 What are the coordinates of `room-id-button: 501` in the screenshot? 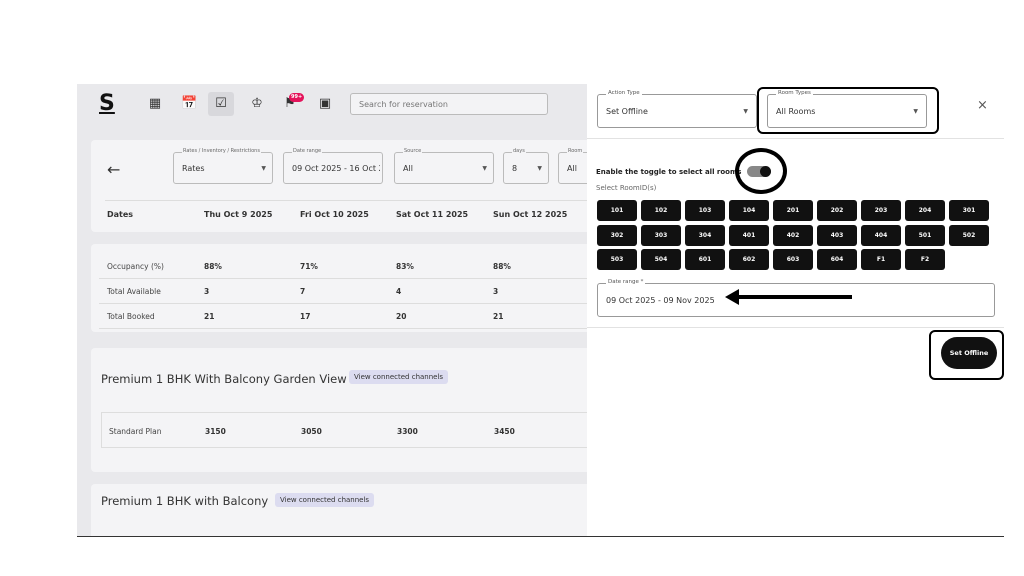 It's located at (925, 235).